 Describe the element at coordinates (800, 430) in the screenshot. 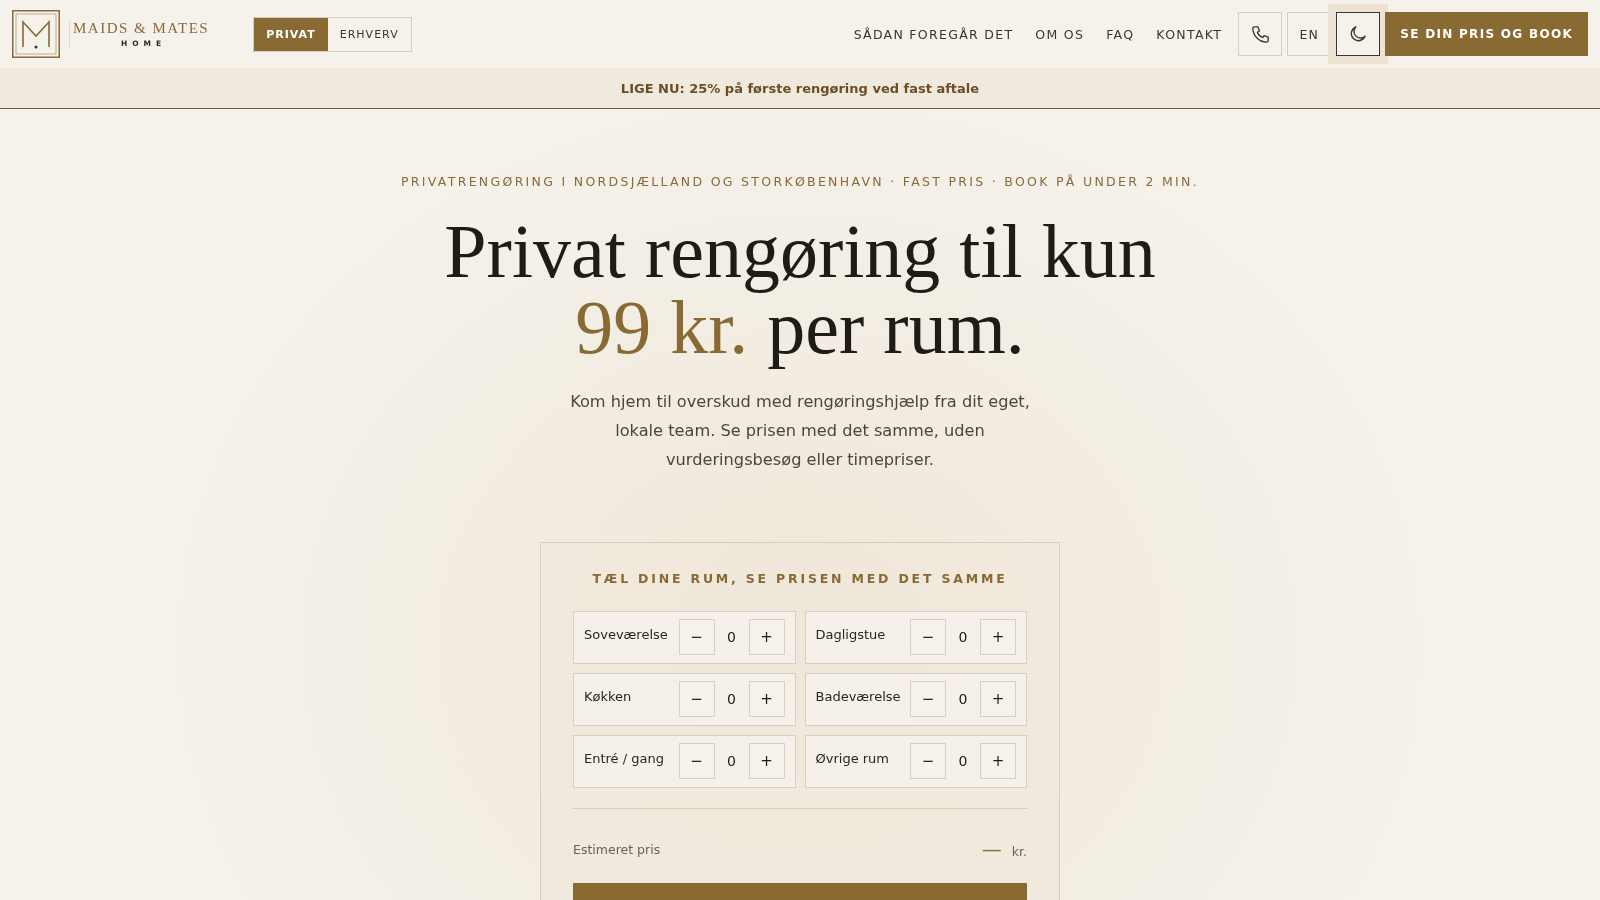

I see `hero-subtitle: Kom hjem til overskud med rengøringshjælp fra dit eget, lokale team. Se prisen med det samme, uden vurderingsbesøg eller timepriser.` at that location.